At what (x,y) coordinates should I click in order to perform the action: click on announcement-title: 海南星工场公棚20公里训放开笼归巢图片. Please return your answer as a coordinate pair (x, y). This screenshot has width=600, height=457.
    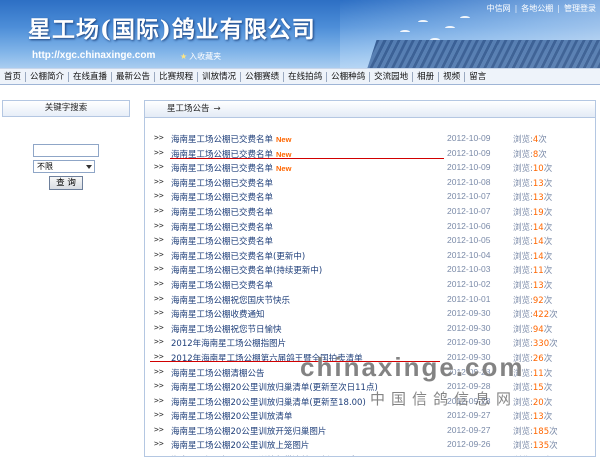
    Looking at the image, I should click on (249, 431).